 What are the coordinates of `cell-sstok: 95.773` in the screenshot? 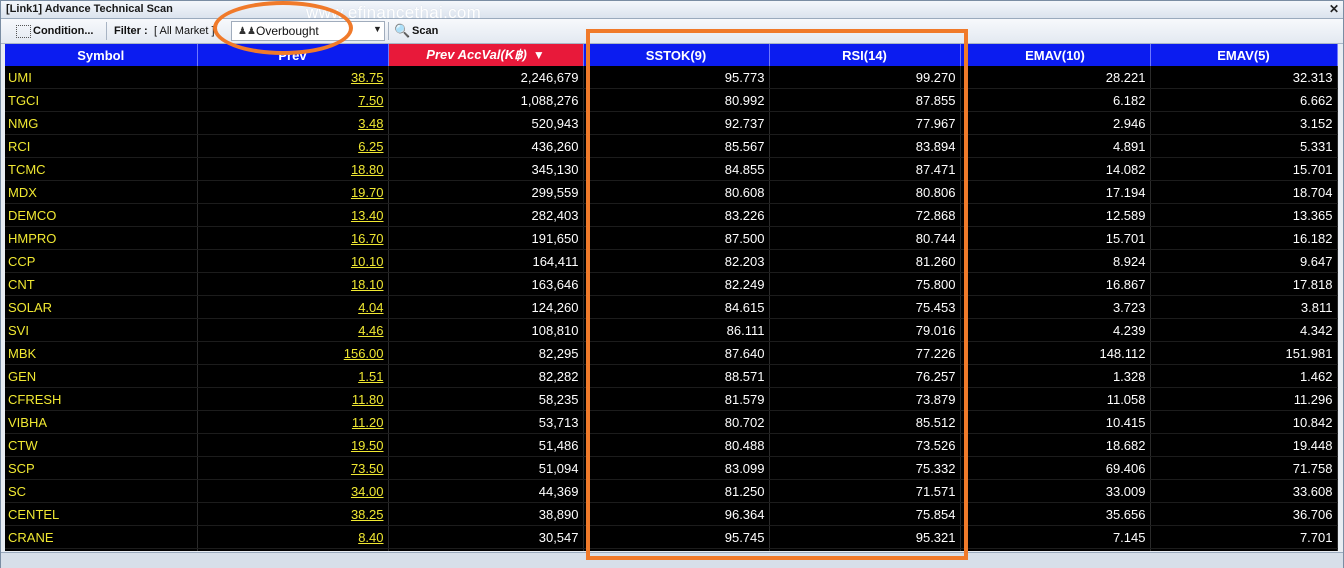 It's located at (676, 77).